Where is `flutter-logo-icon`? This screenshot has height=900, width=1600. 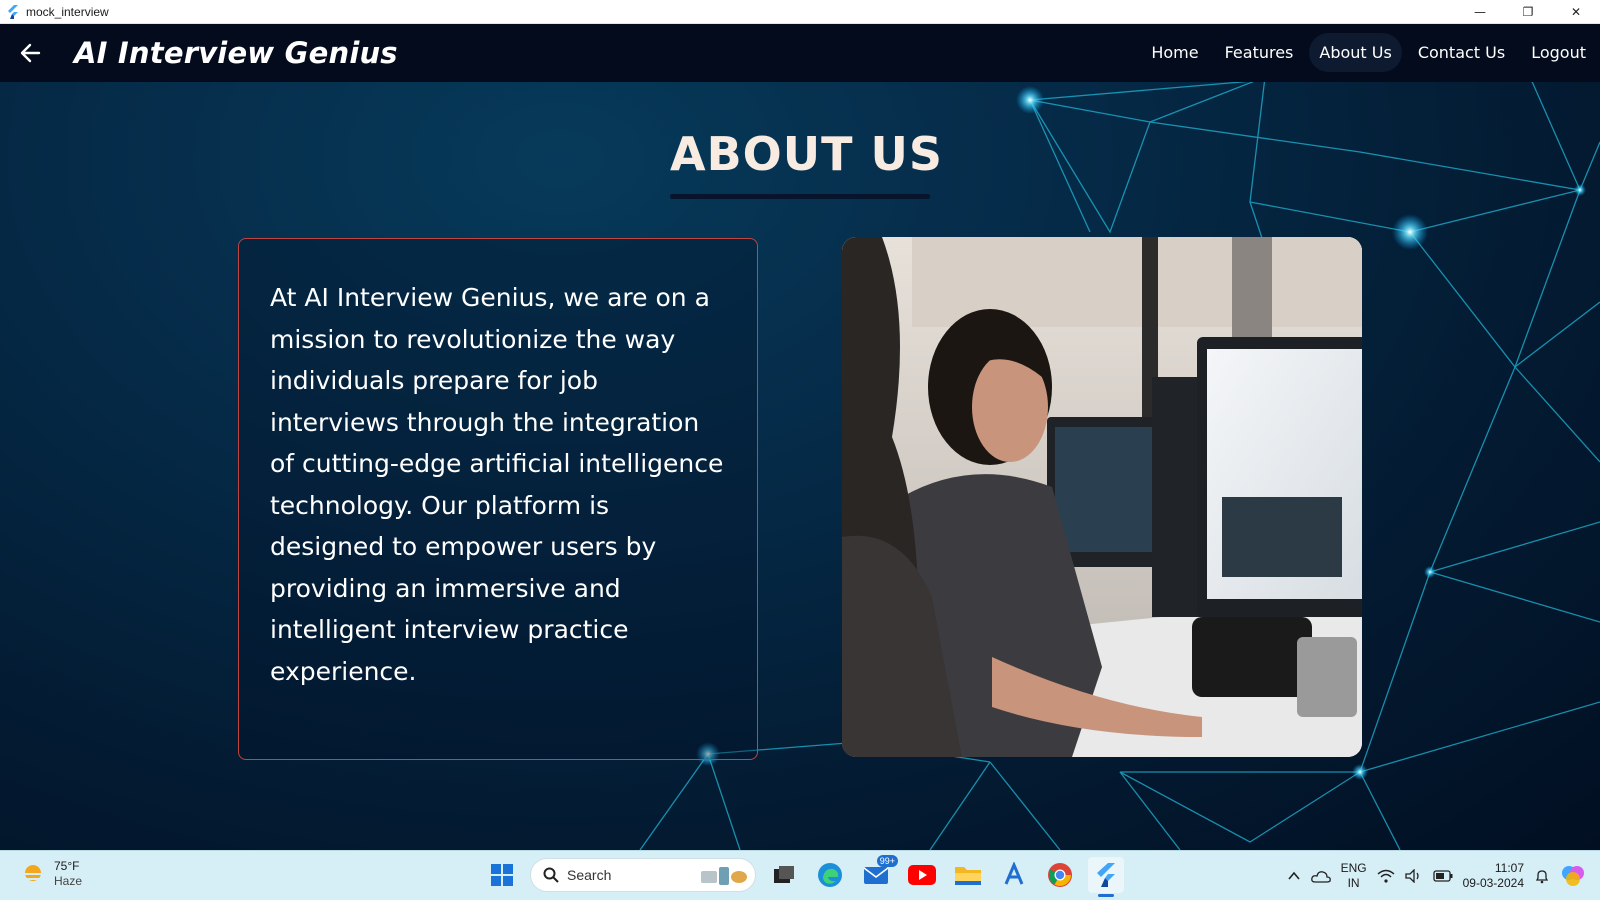 flutter-logo-icon is located at coordinates (13, 11).